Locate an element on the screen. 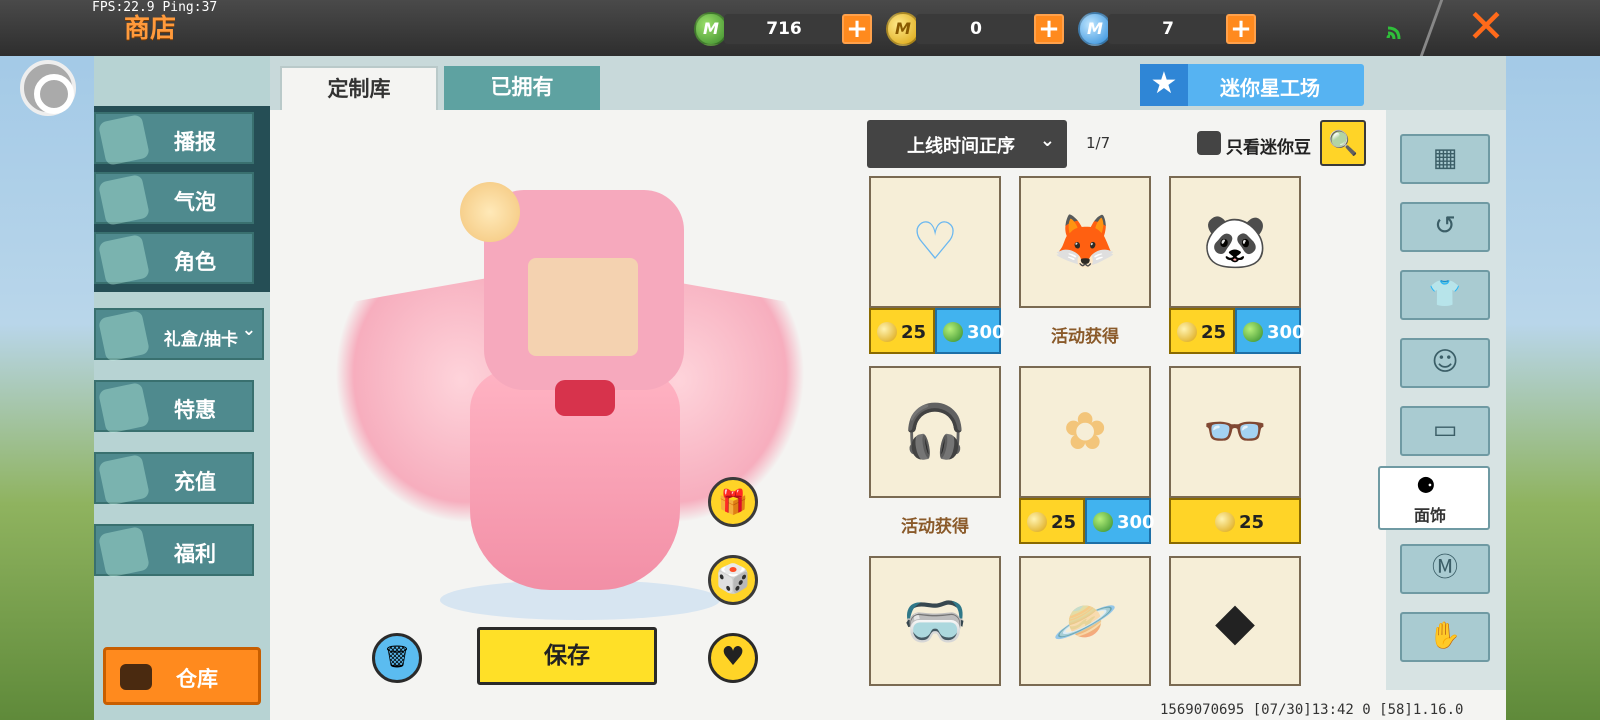  gold-coin-icon: M is located at coordinates (903, 29).